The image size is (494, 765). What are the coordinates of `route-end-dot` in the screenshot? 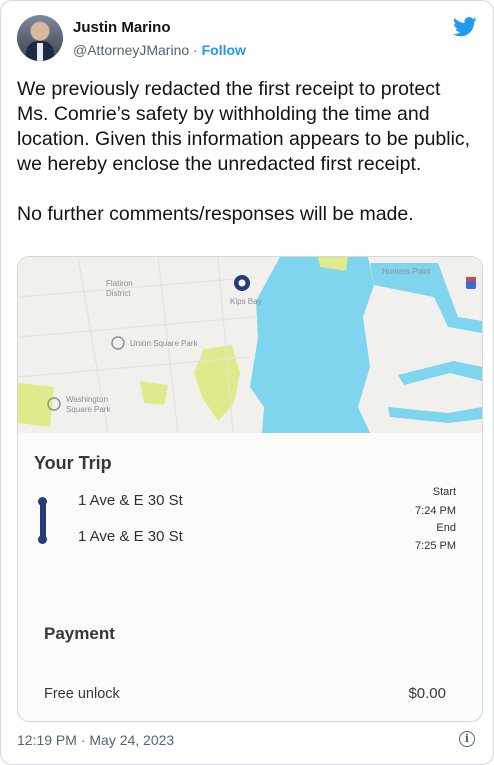 It's located at (42, 539).